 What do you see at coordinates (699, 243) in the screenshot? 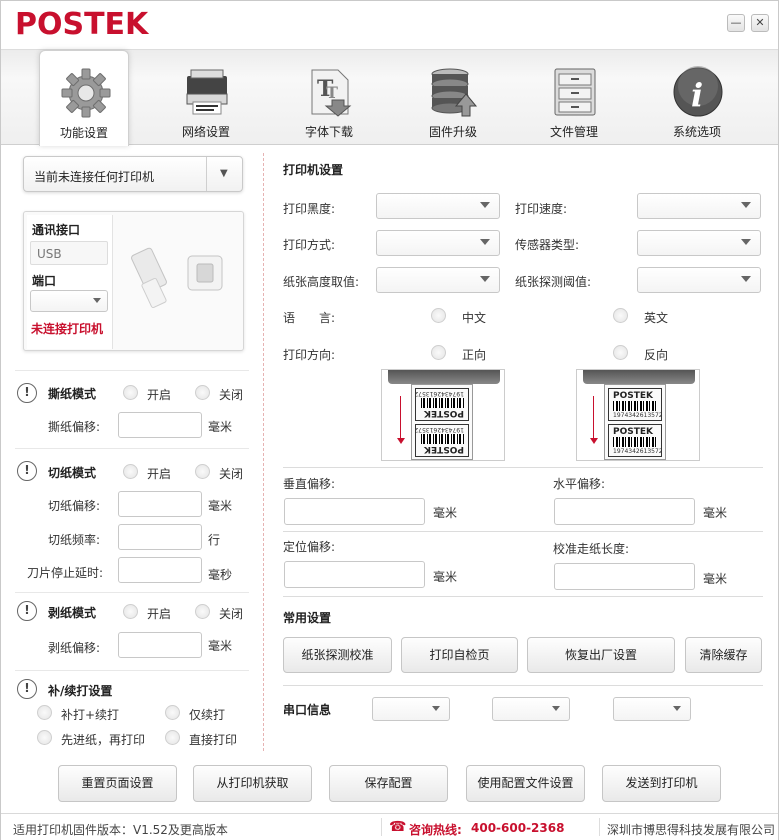
I see `sensor-type-select` at bounding box center [699, 243].